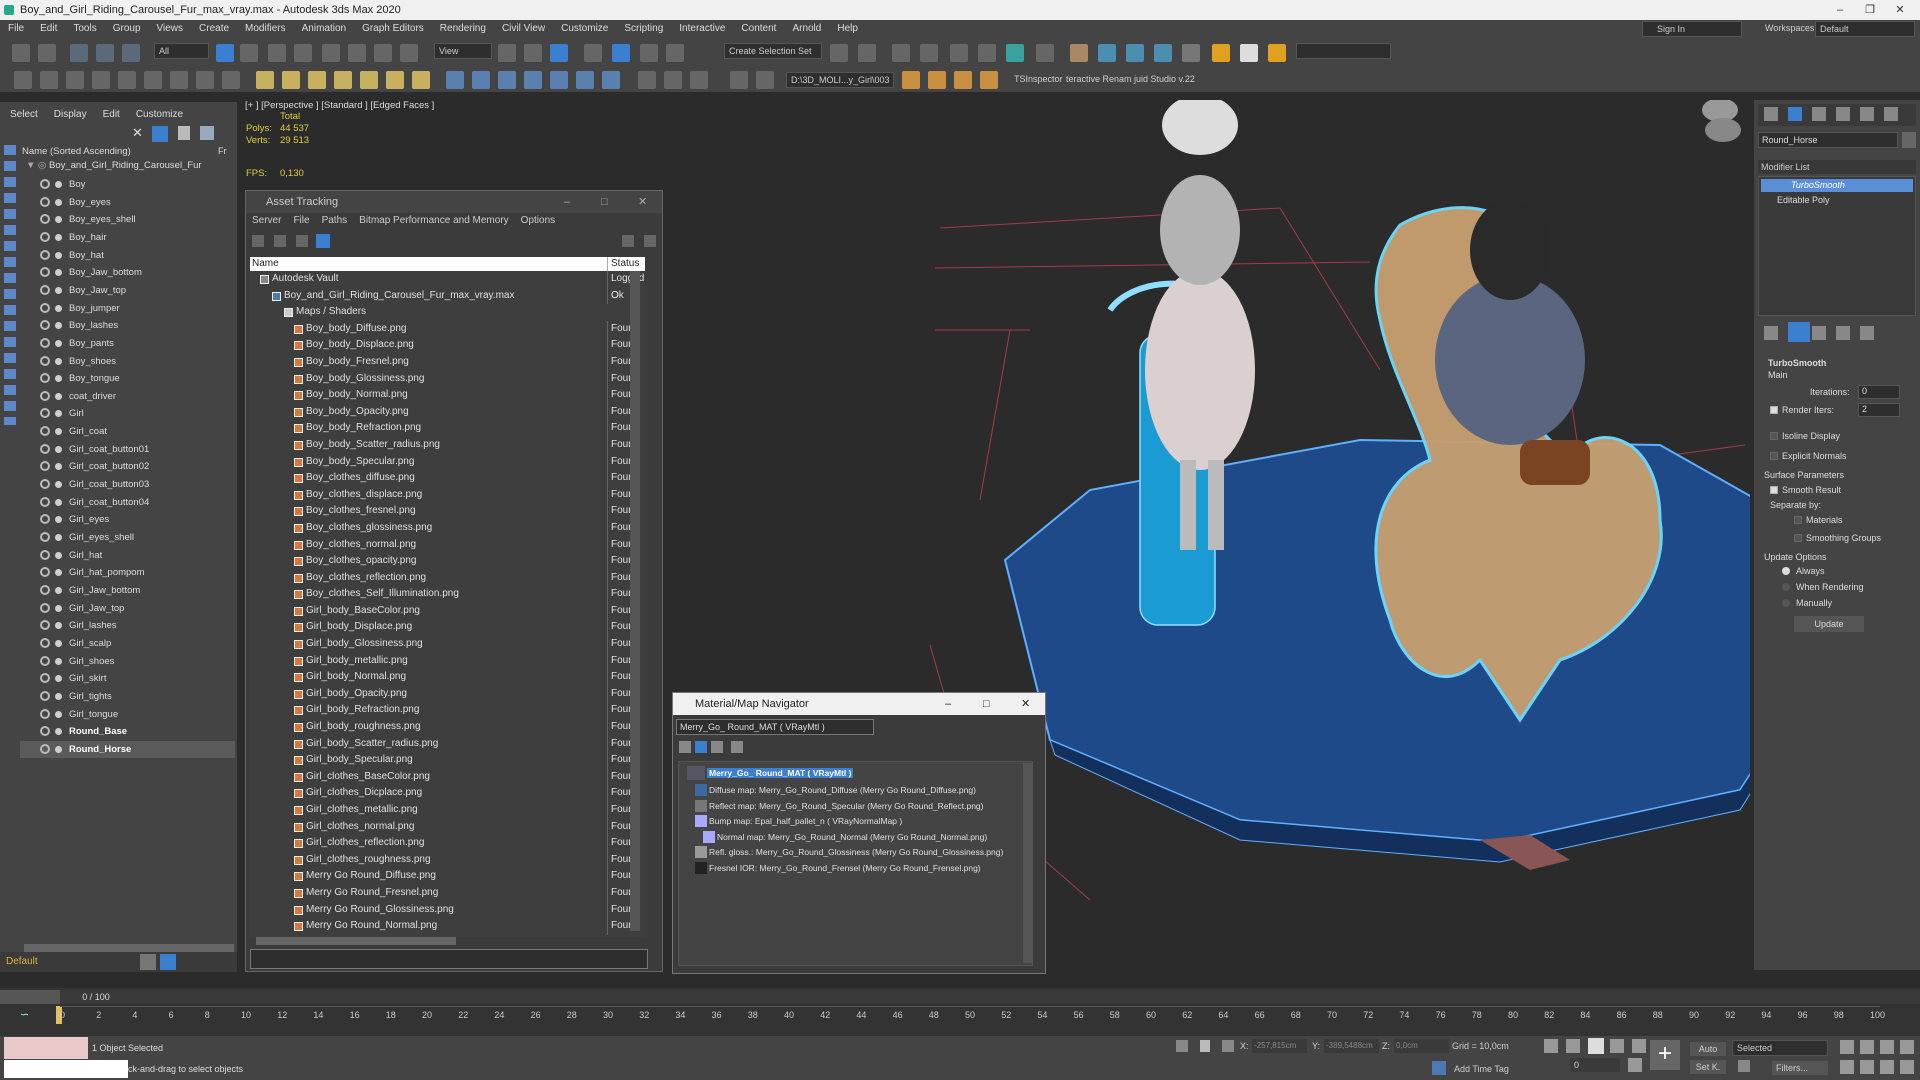 Image resolution: width=1920 pixels, height=1080 pixels. Describe the element at coordinates (447, 462) in the screenshot. I see `asset-row: Boy_body_Specular.png Found` at that location.